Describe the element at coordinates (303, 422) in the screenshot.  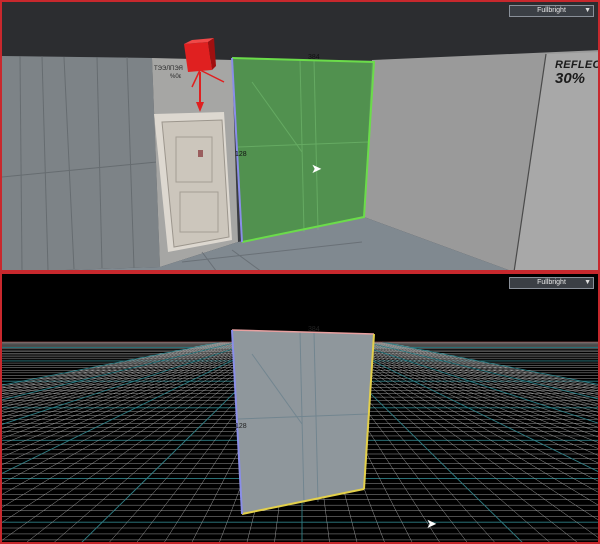
I see `brush-preview` at that location.